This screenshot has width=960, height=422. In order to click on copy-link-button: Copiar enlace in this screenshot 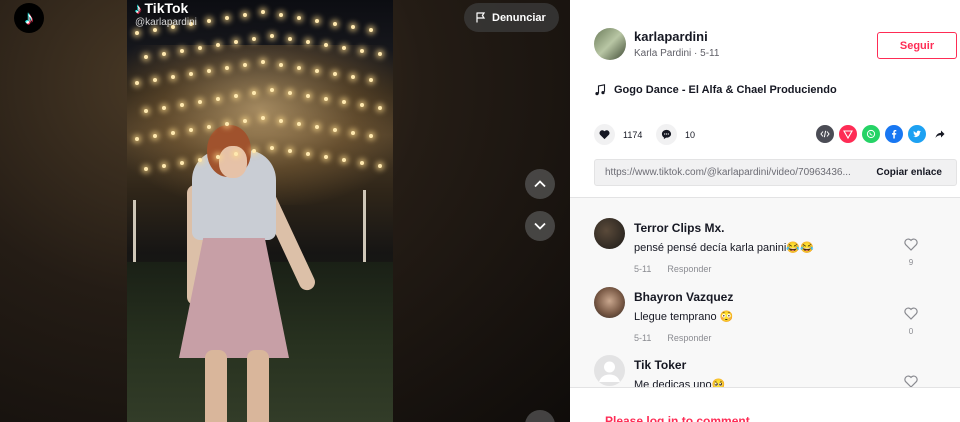, I will do `click(911, 172)`.